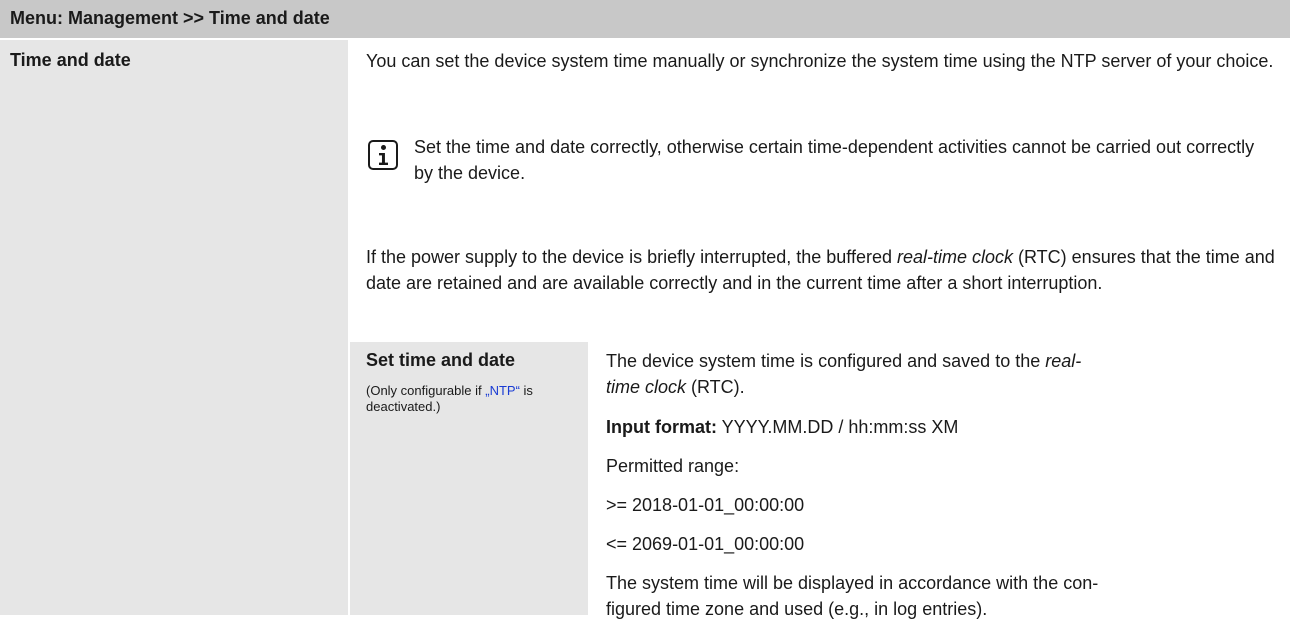  What do you see at coordinates (646, 387) in the screenshot?
I see `desc-italic-2: time clock` at bounding box center [646, 387].